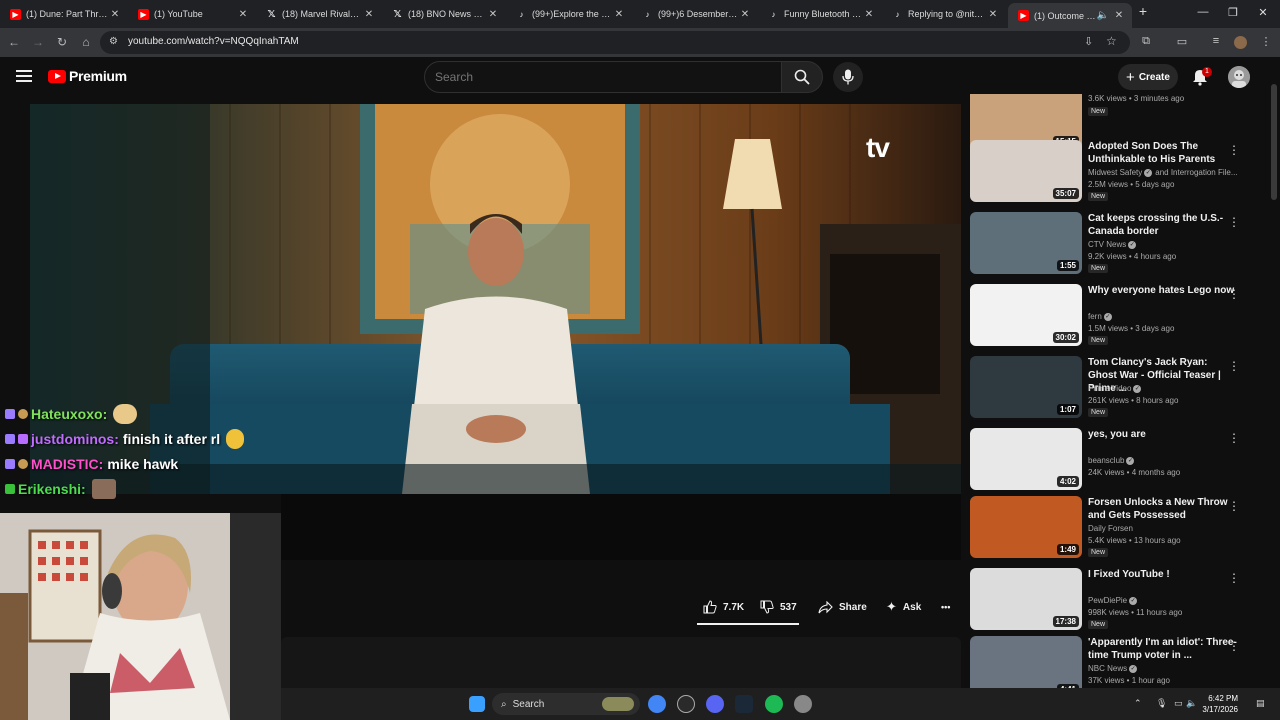  Describe the element at coordinates (657, 704) in the screenshot. I see `chrome-app-icon` at that location.